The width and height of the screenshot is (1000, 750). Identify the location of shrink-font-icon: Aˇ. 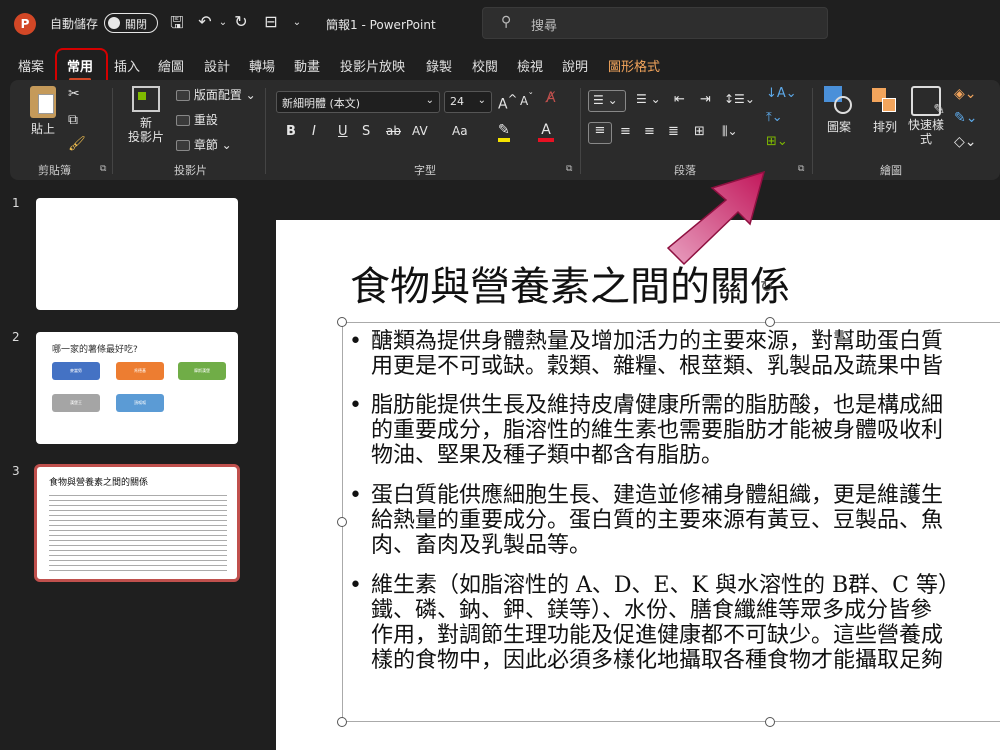
(526, 100).